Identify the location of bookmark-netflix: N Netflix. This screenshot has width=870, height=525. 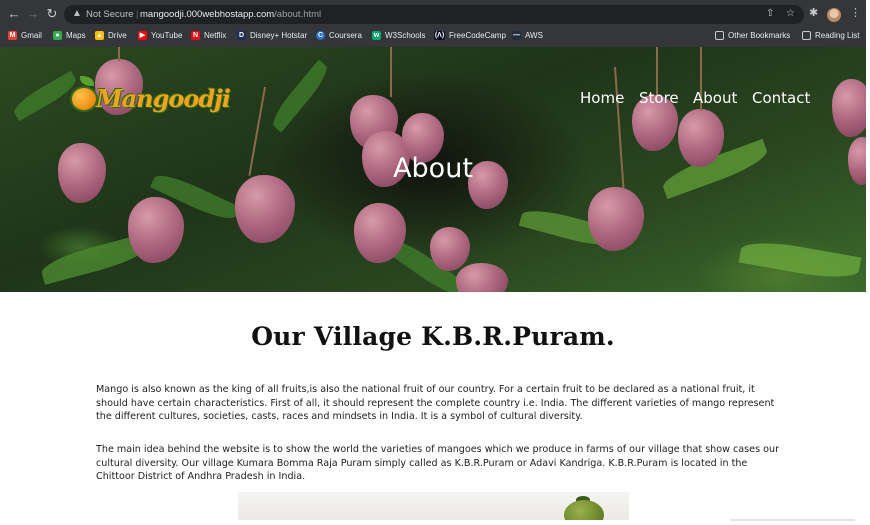
(208, 35).